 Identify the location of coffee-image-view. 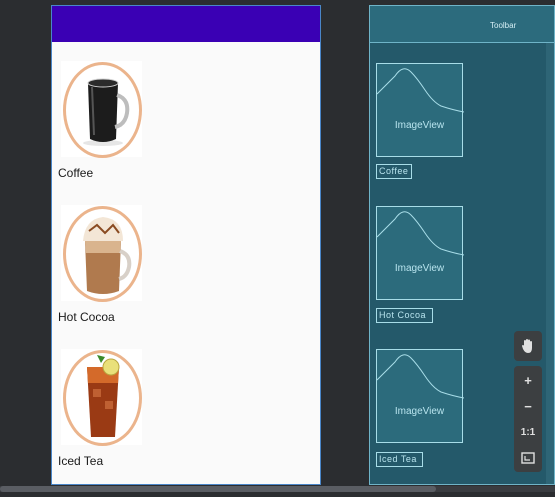
(101, 109).